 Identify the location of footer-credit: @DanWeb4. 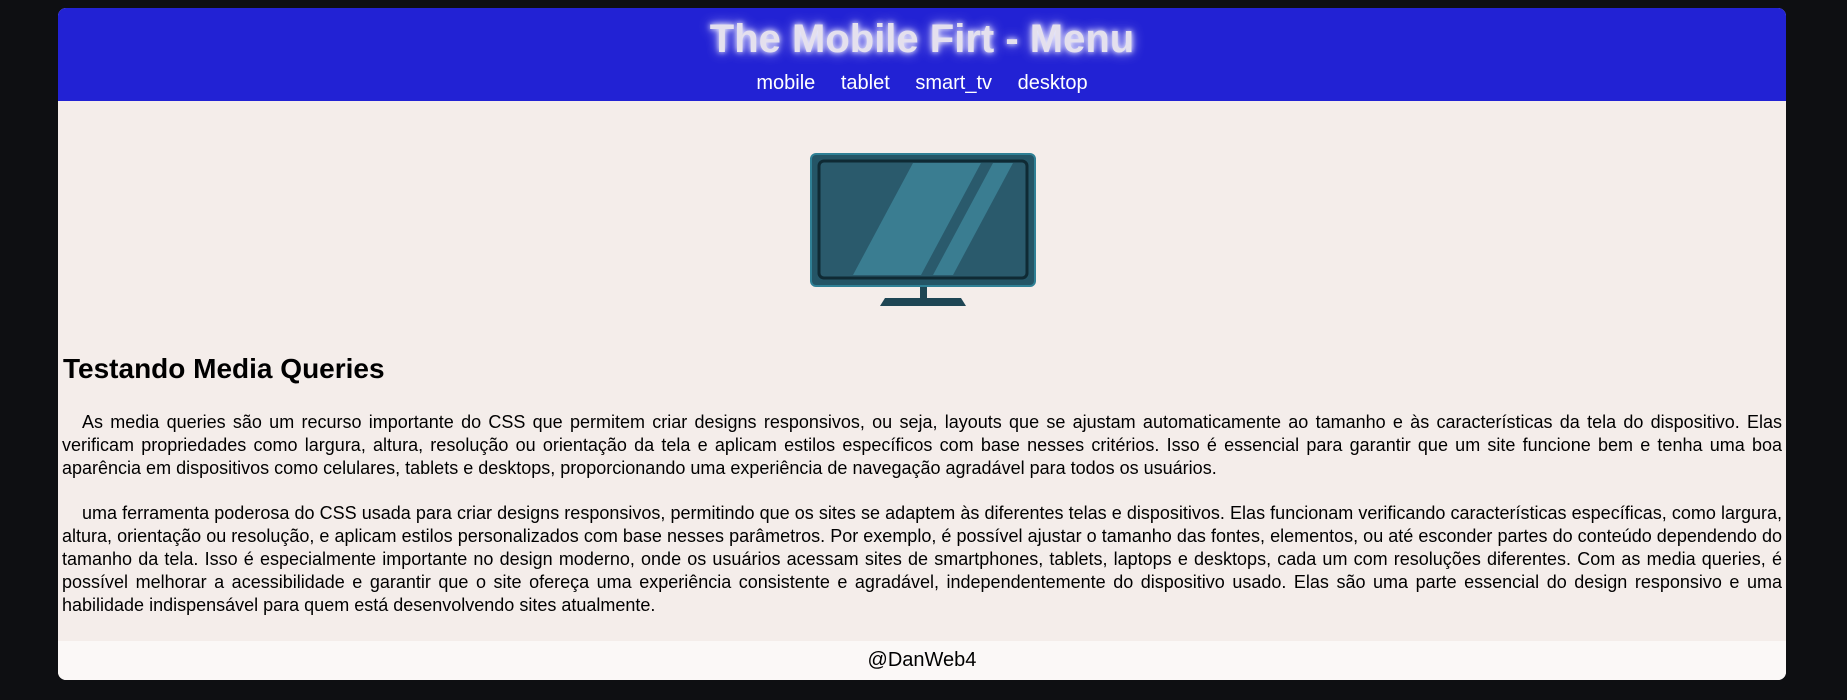
(922, 660).